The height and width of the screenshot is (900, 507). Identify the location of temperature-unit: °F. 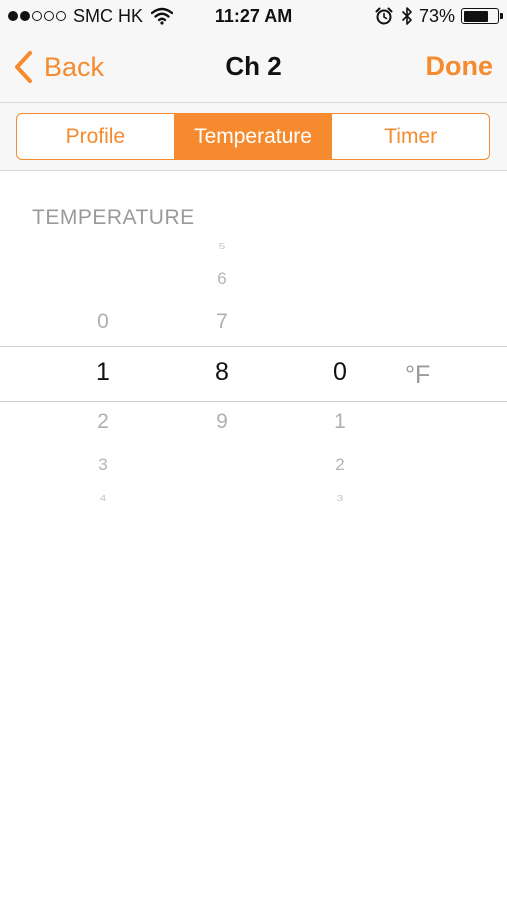
(418, 375).